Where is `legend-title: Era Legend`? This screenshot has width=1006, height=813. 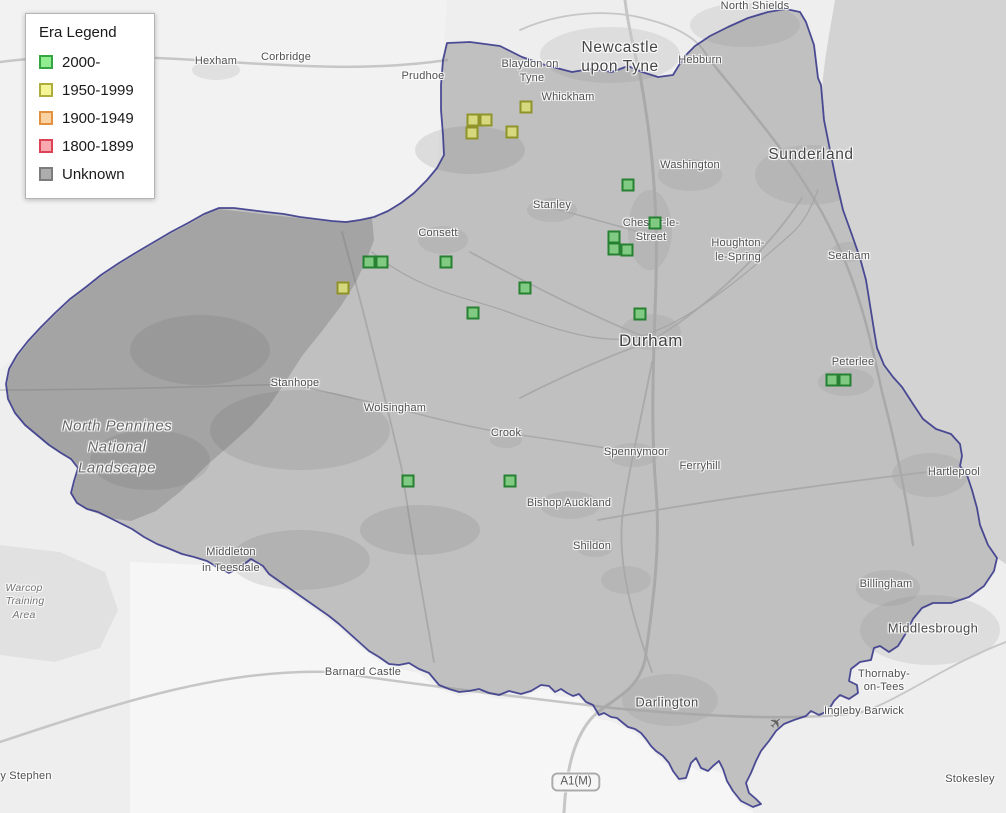
legend-title: Era Legend is located at coordinates (78, 32).